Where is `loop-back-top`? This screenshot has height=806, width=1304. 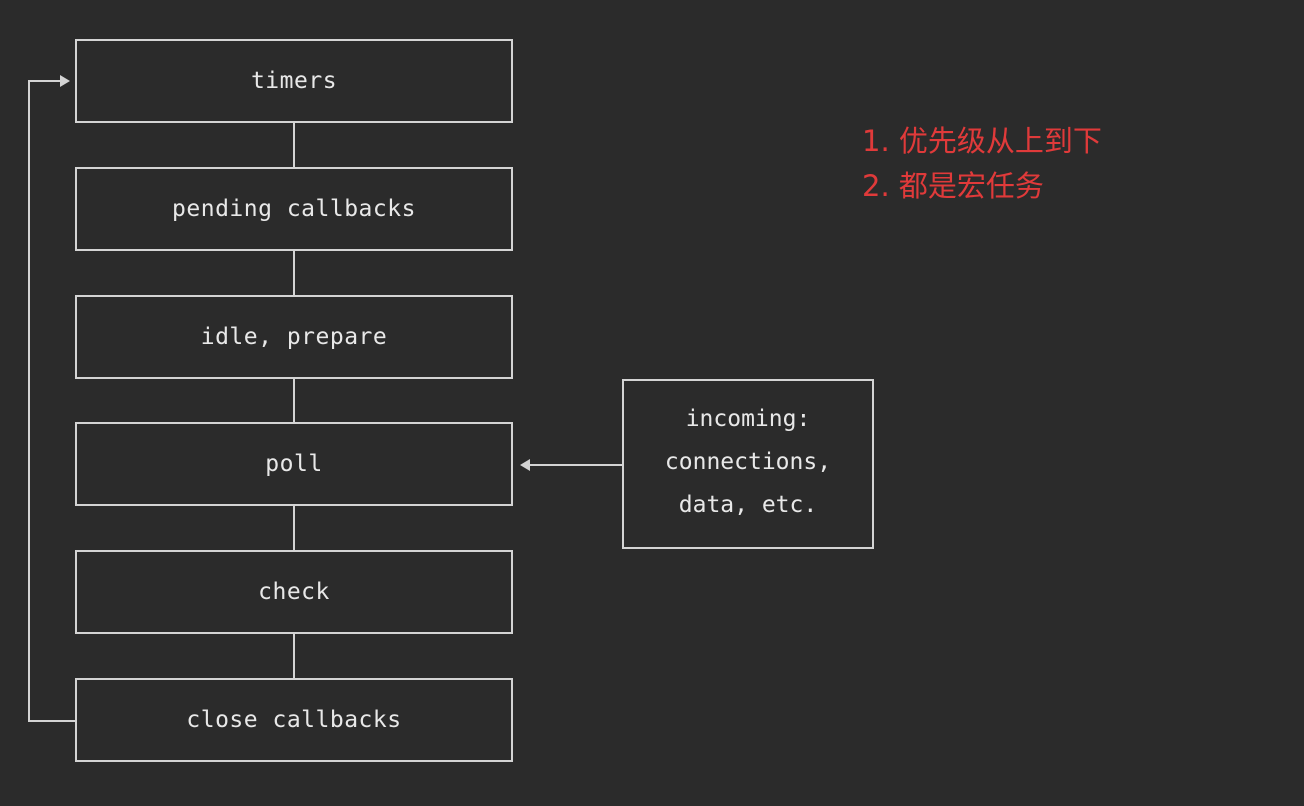 loop-back-top is located at coordinates (46, 81).